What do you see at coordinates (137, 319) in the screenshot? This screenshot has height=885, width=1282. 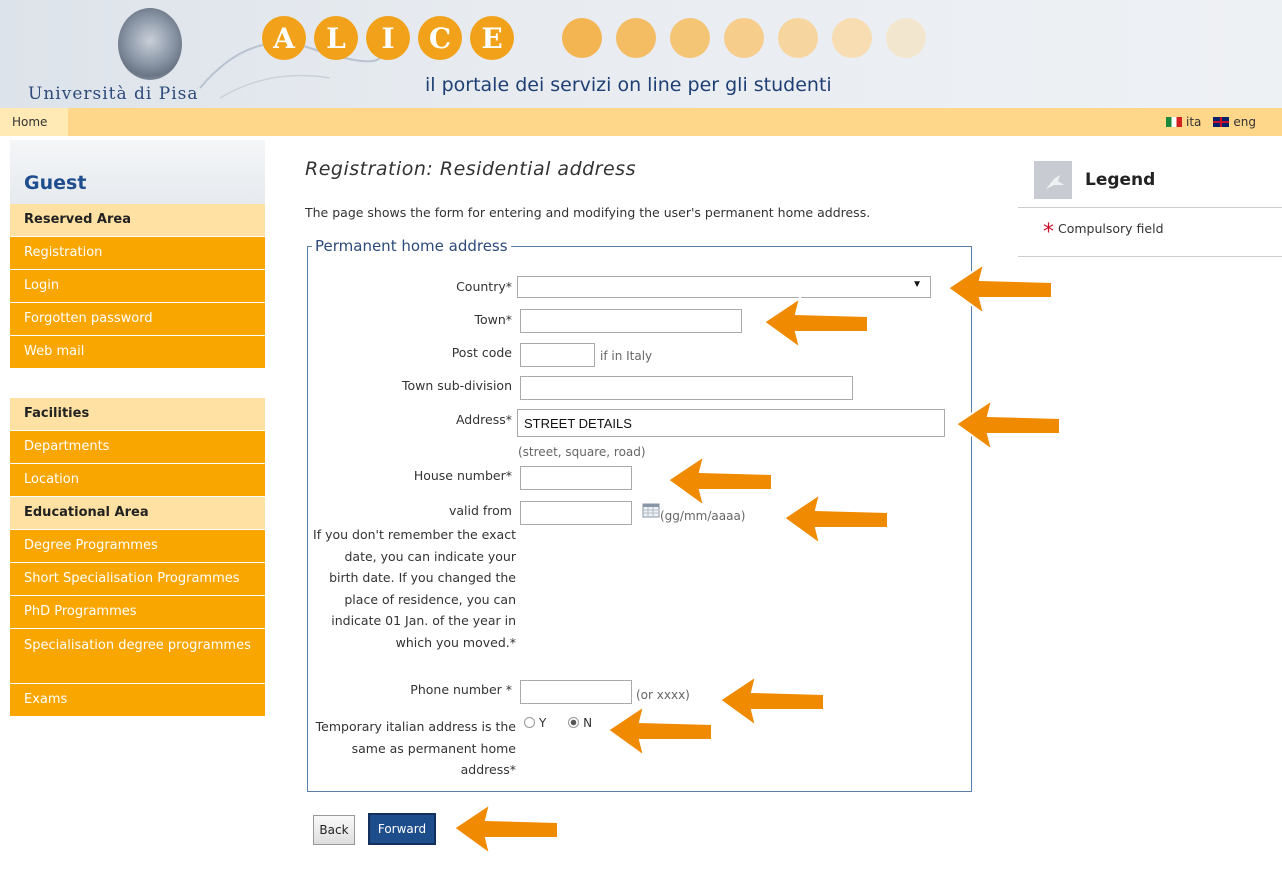 I see `sidebar-item-forgotten-password: Forgotten password` at bounding box center [137, 319].